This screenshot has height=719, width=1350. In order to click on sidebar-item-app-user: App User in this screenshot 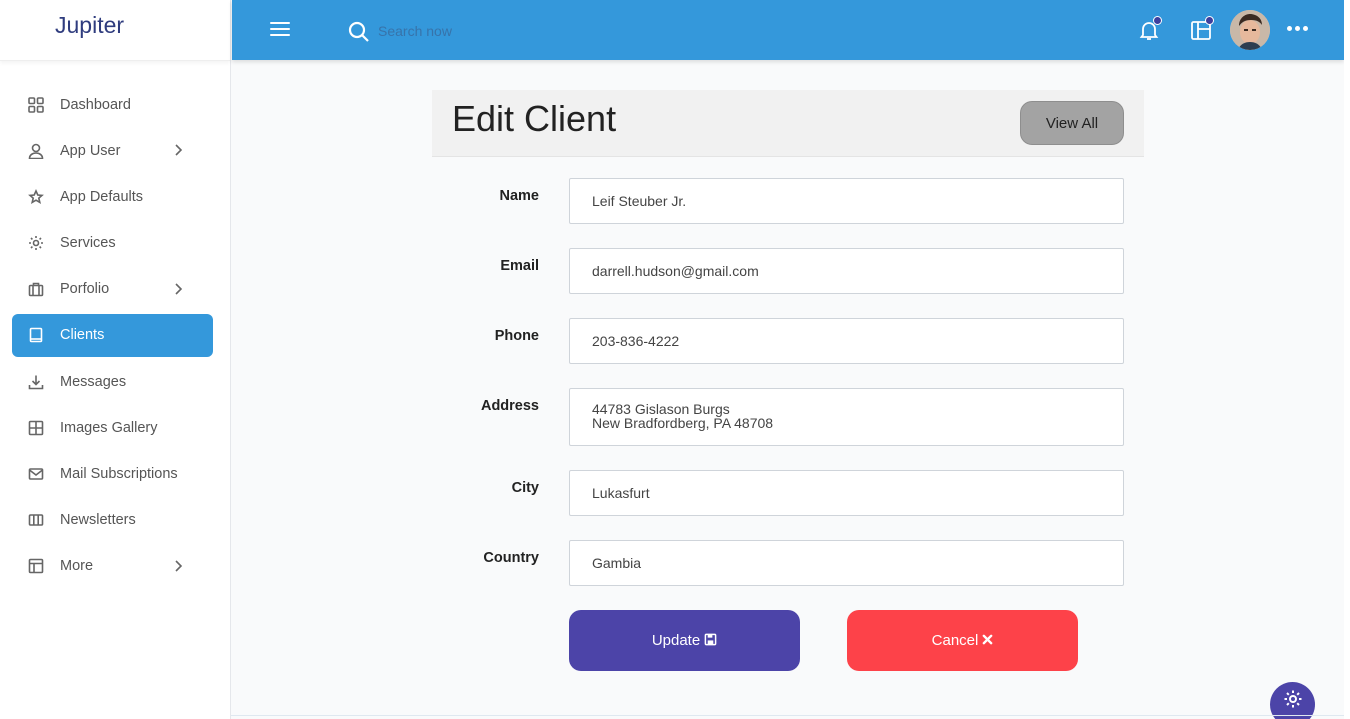, I will do `click(112, 150)`.